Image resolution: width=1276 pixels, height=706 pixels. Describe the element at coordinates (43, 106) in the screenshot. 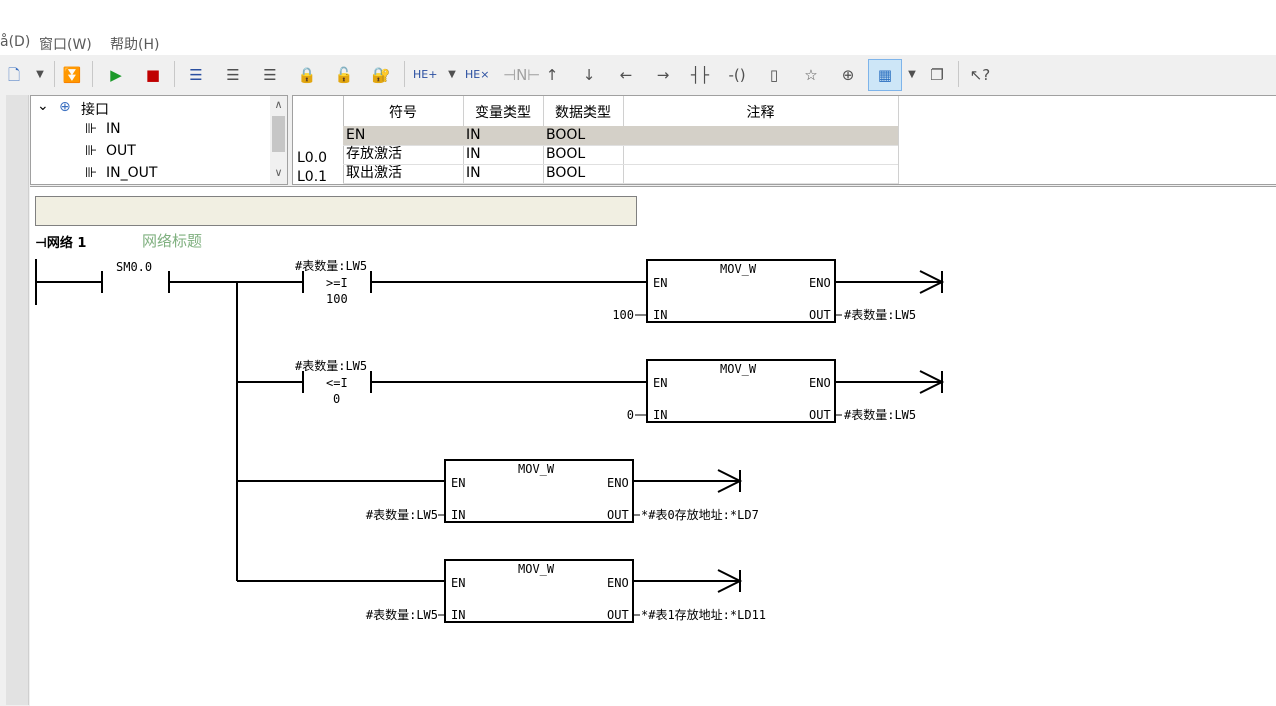

I see `tree-expand-icon: ⌄` at that location.